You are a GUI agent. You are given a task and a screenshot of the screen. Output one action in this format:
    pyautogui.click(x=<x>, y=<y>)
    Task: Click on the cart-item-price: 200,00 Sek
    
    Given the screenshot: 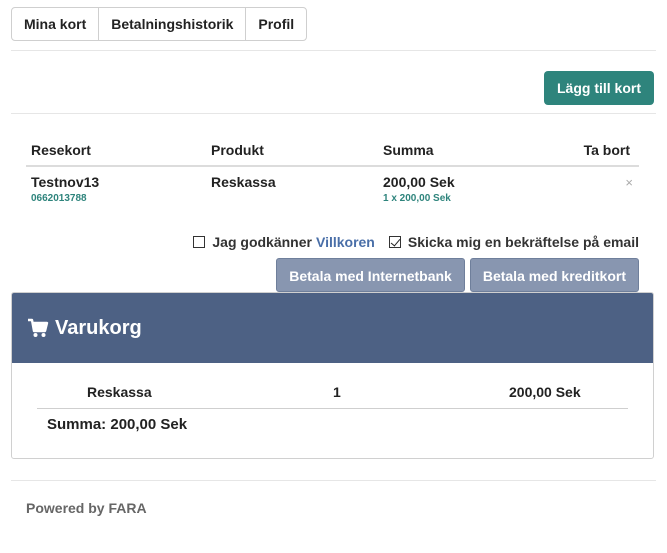 What is the action you would take?
    pyautogui.click(x=545, y=392)
    